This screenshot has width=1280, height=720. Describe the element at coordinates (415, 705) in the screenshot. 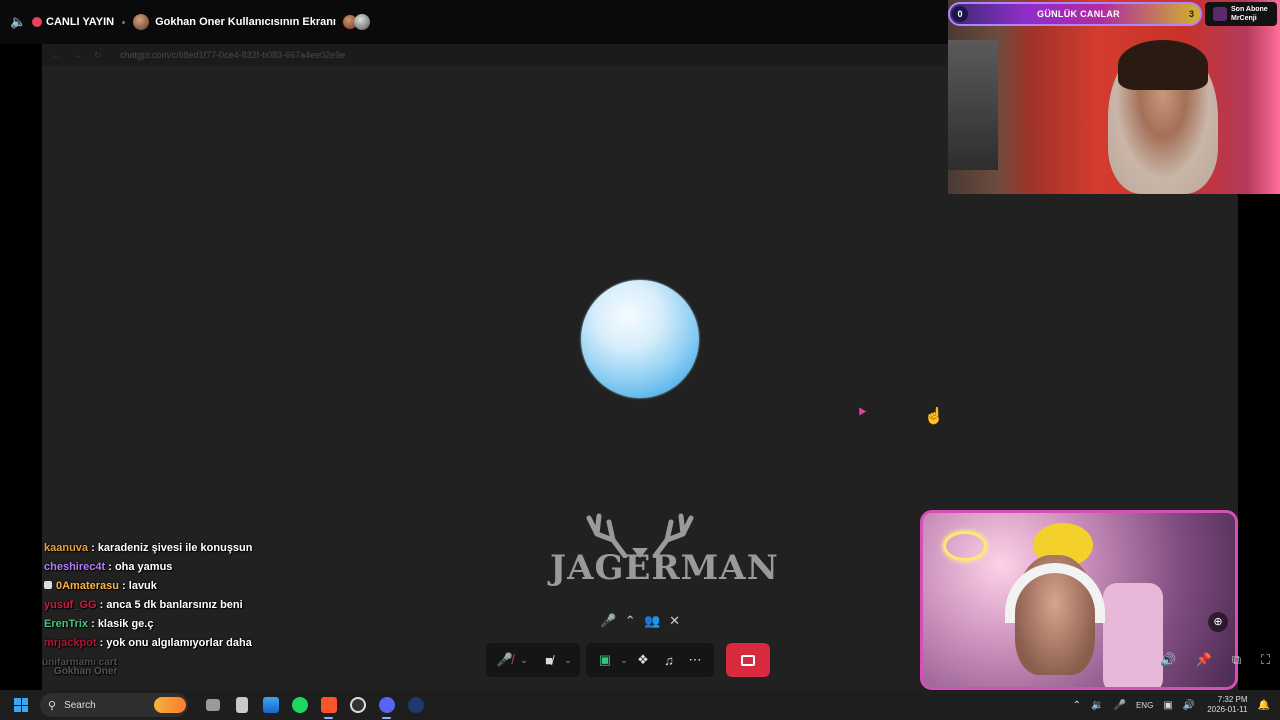

I see `steam-icon` at that location.